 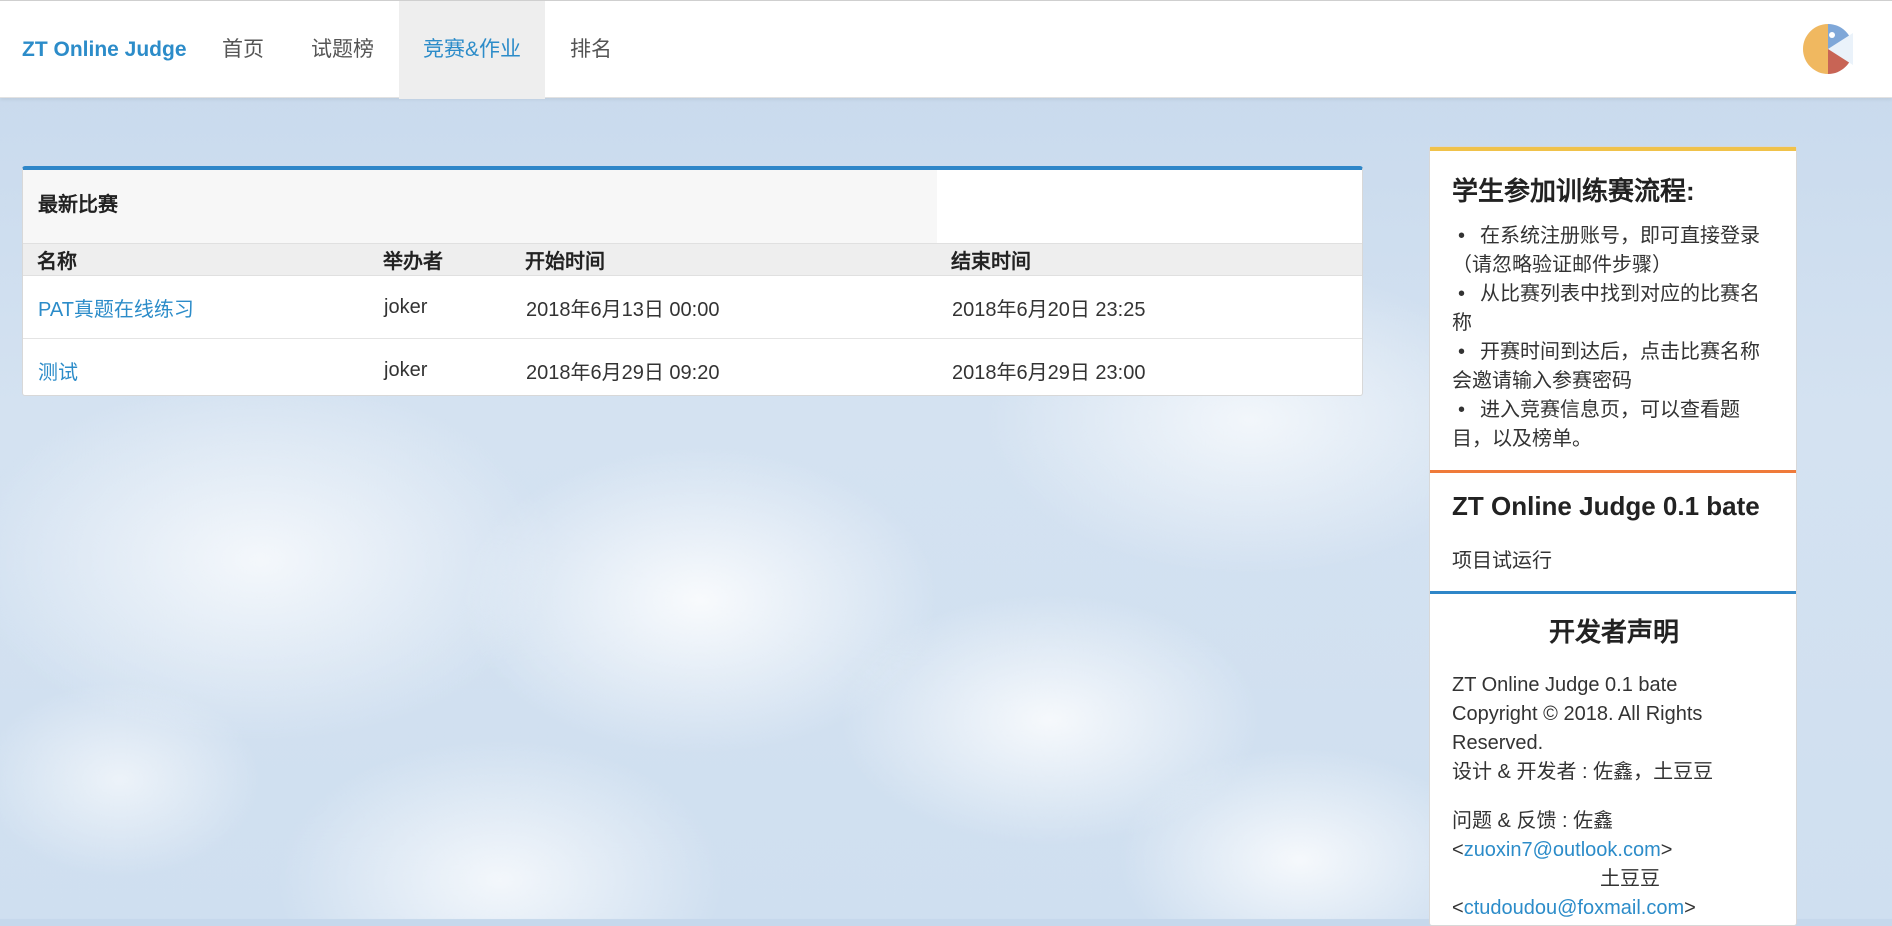 What do you see at coordinates (724, 259) in the screenshot?
I see `column-header-start: 开始时间` at bounding box center [724, 259].